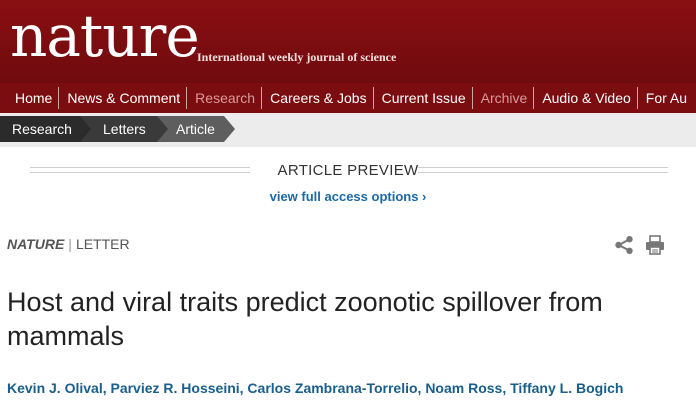 The image size is (696, 401). I want to click on share-icon, so click(624, 245).